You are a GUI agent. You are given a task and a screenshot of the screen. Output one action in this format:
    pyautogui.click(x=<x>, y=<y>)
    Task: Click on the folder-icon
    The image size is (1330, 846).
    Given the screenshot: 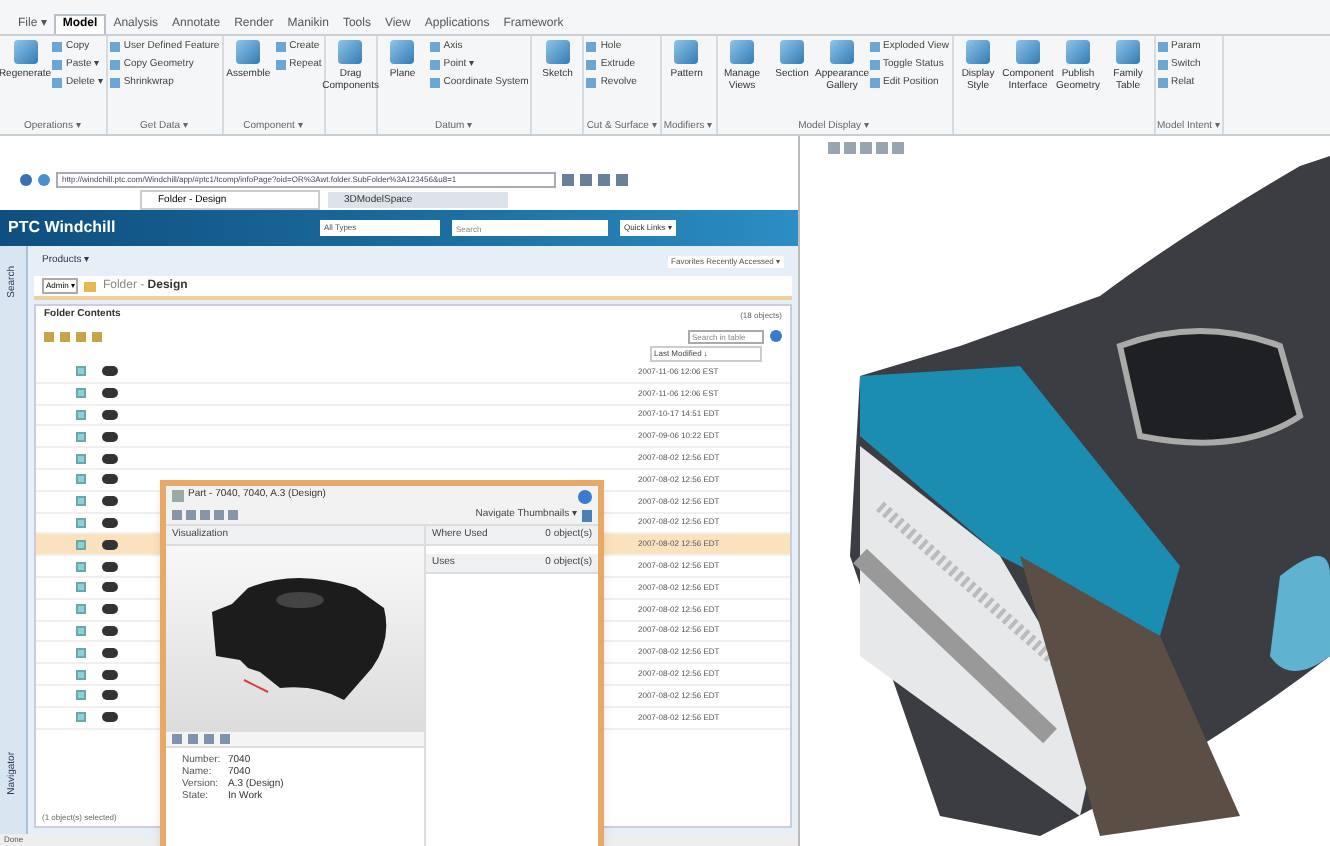 What is the action you would take?
    pyautogui.click(x=90, y=286)
    